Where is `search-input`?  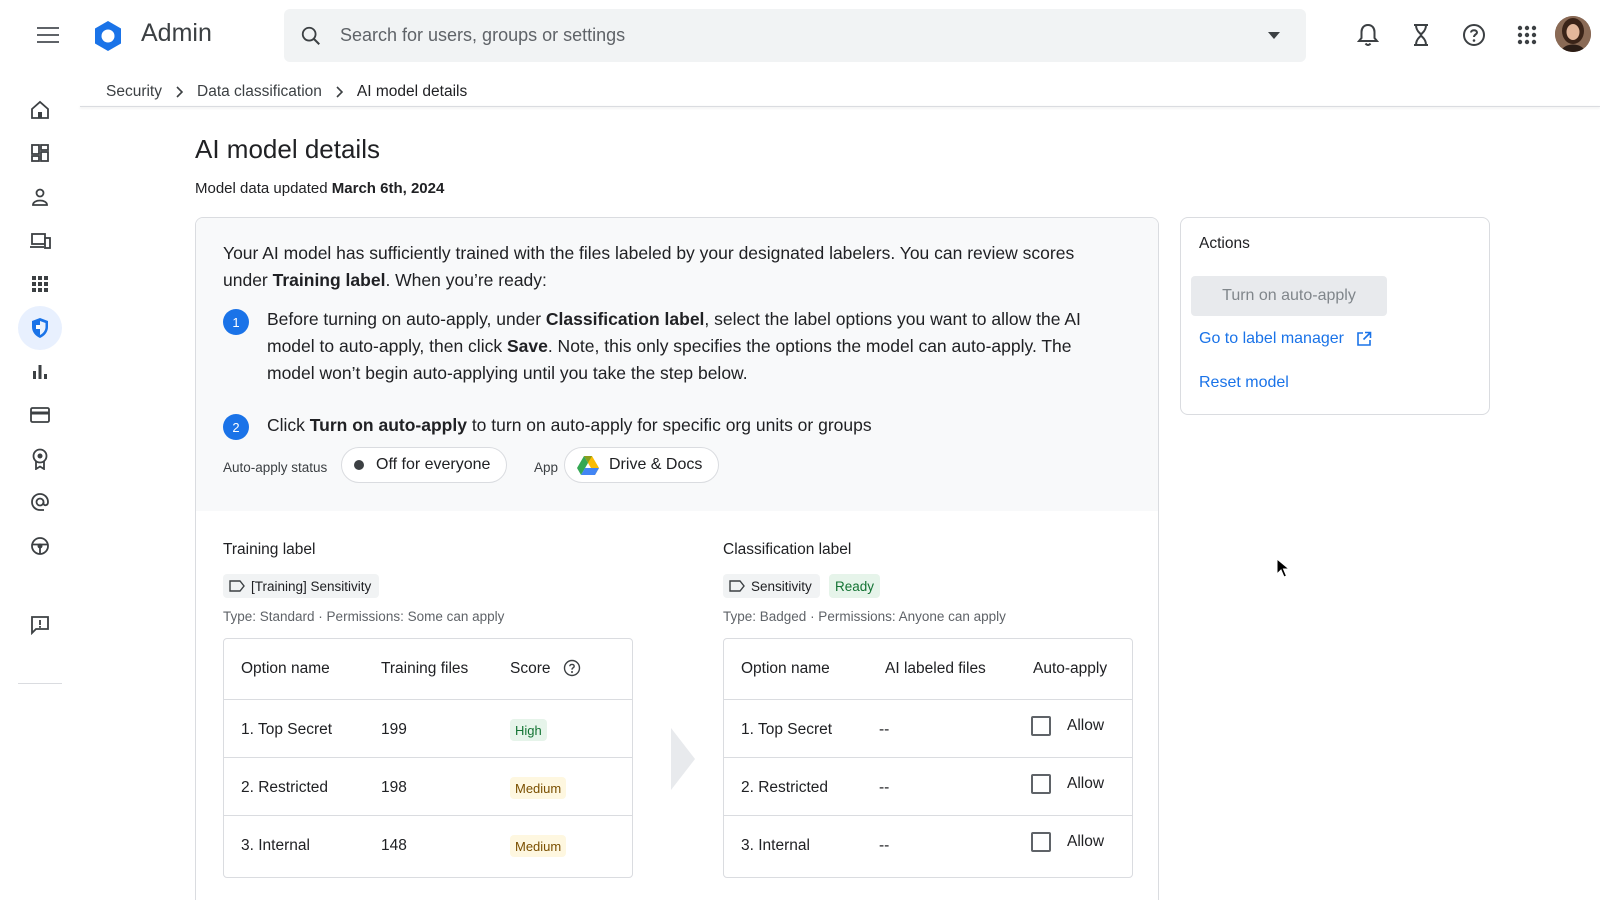 search-input is located at coordinates (802, 35).